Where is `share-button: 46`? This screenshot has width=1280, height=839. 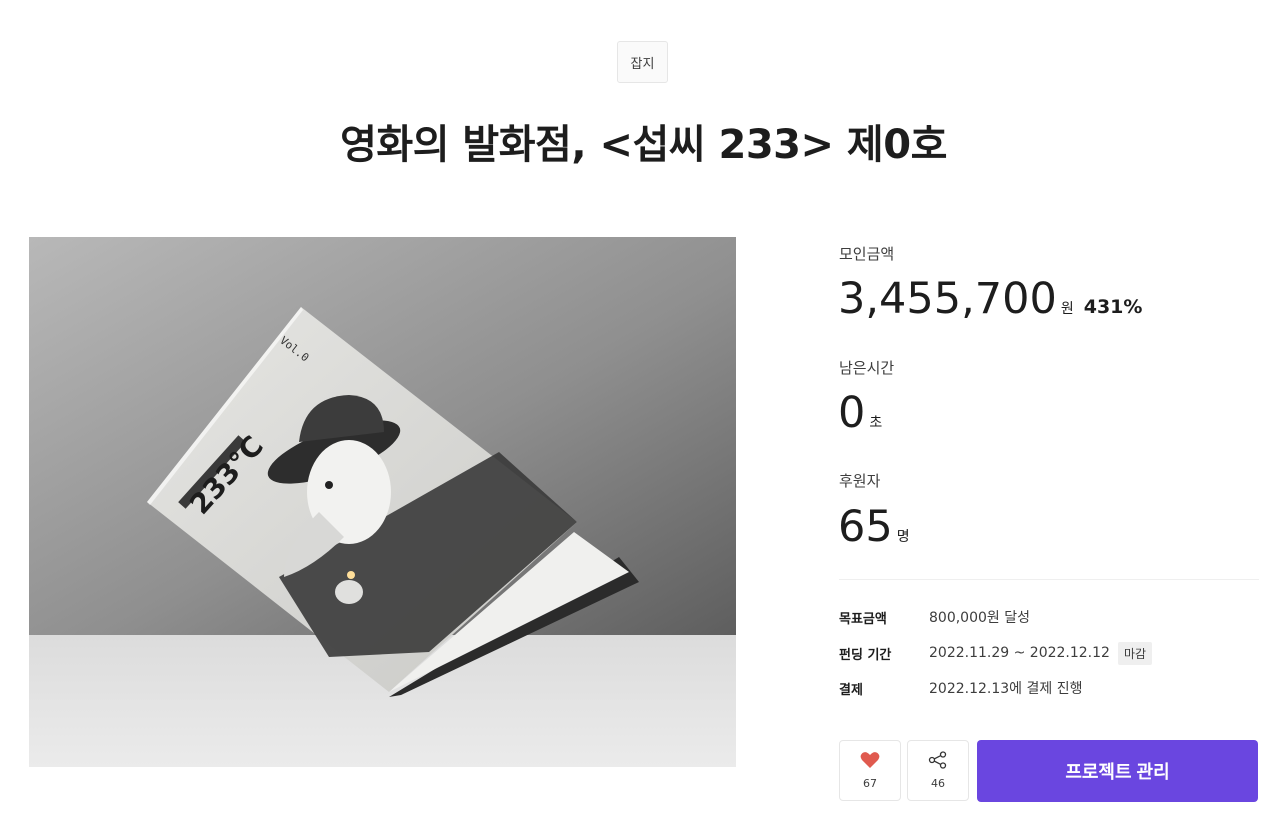
share-button: 46 is located at coordinates (938, 770).